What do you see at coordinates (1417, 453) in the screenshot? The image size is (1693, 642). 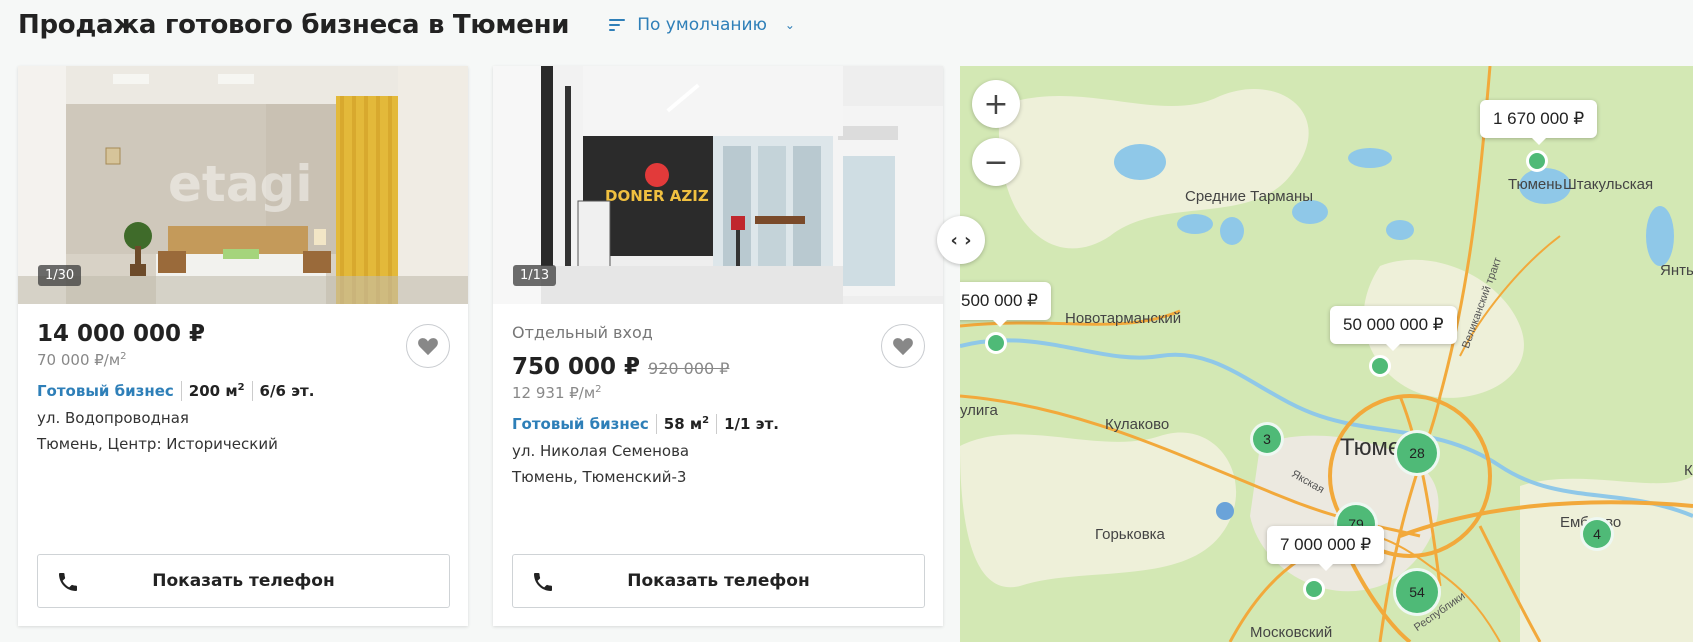 I see `map-cluster: 28` at bounding box center [1417, 453].